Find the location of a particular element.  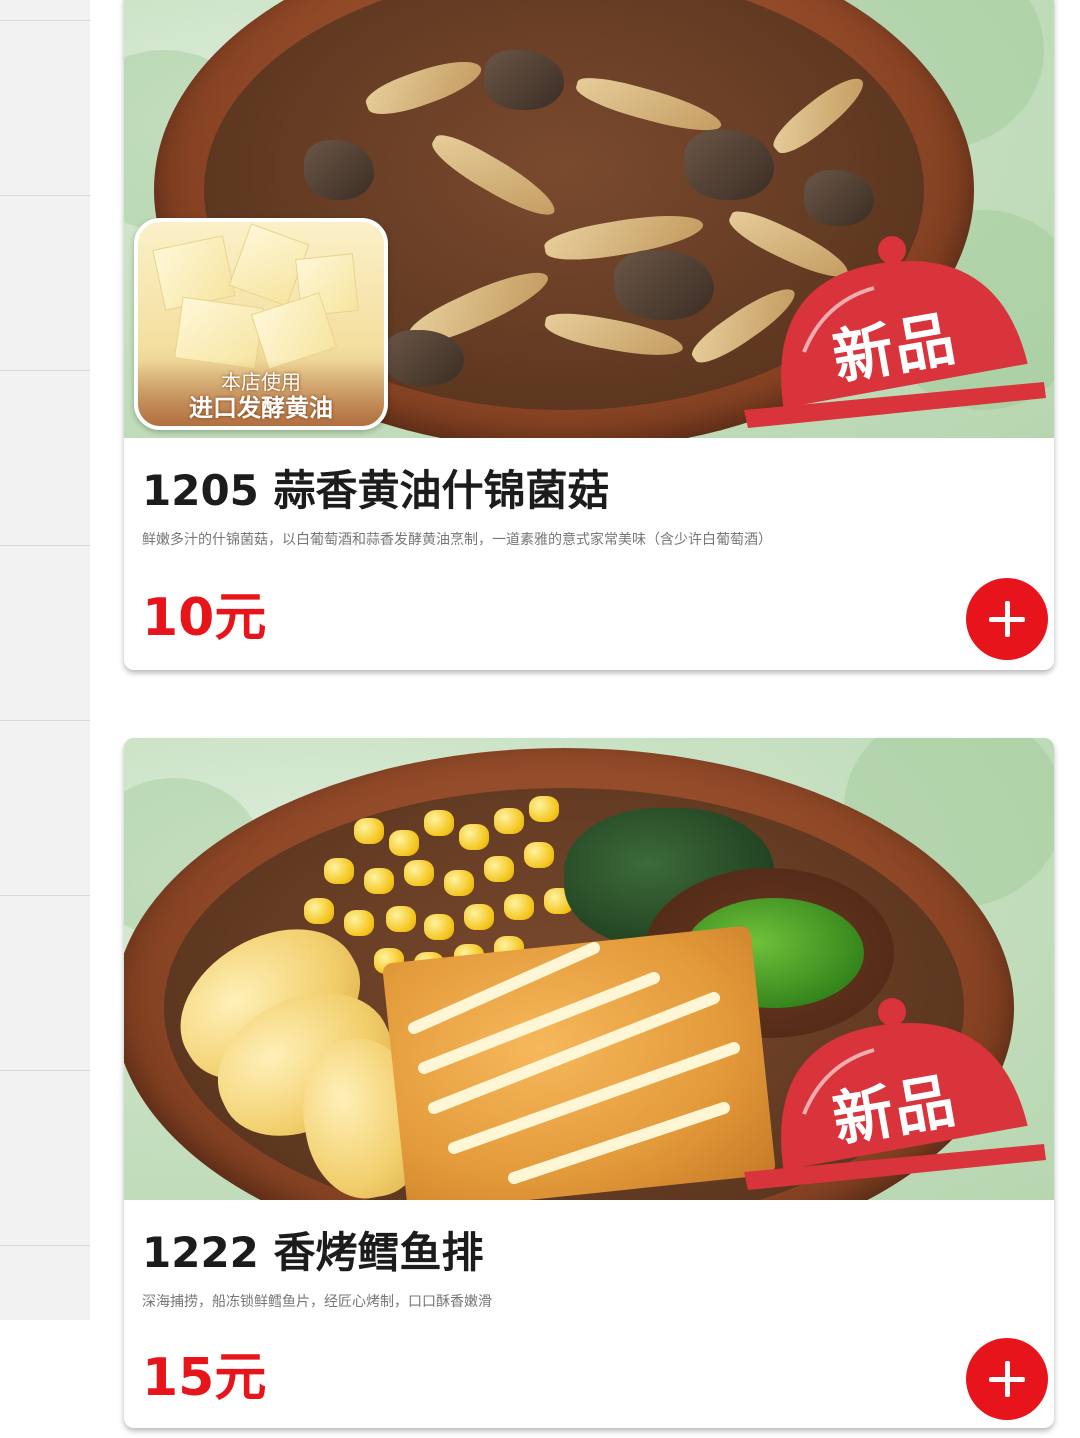

dish-description: 深海捕捞，船冻锁鲜鳕鱼片，经匠心烤制，口口酥香嫩滑 is located at coordinates (317, 1302).